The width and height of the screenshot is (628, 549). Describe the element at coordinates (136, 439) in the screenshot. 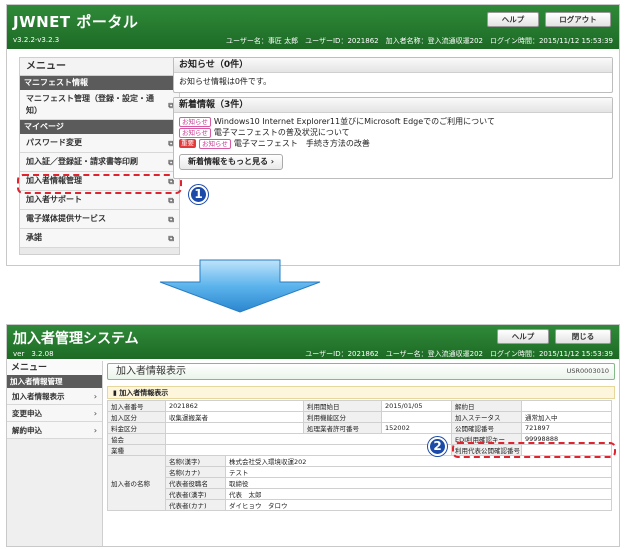

I see `table-cell: 協会` at that location.